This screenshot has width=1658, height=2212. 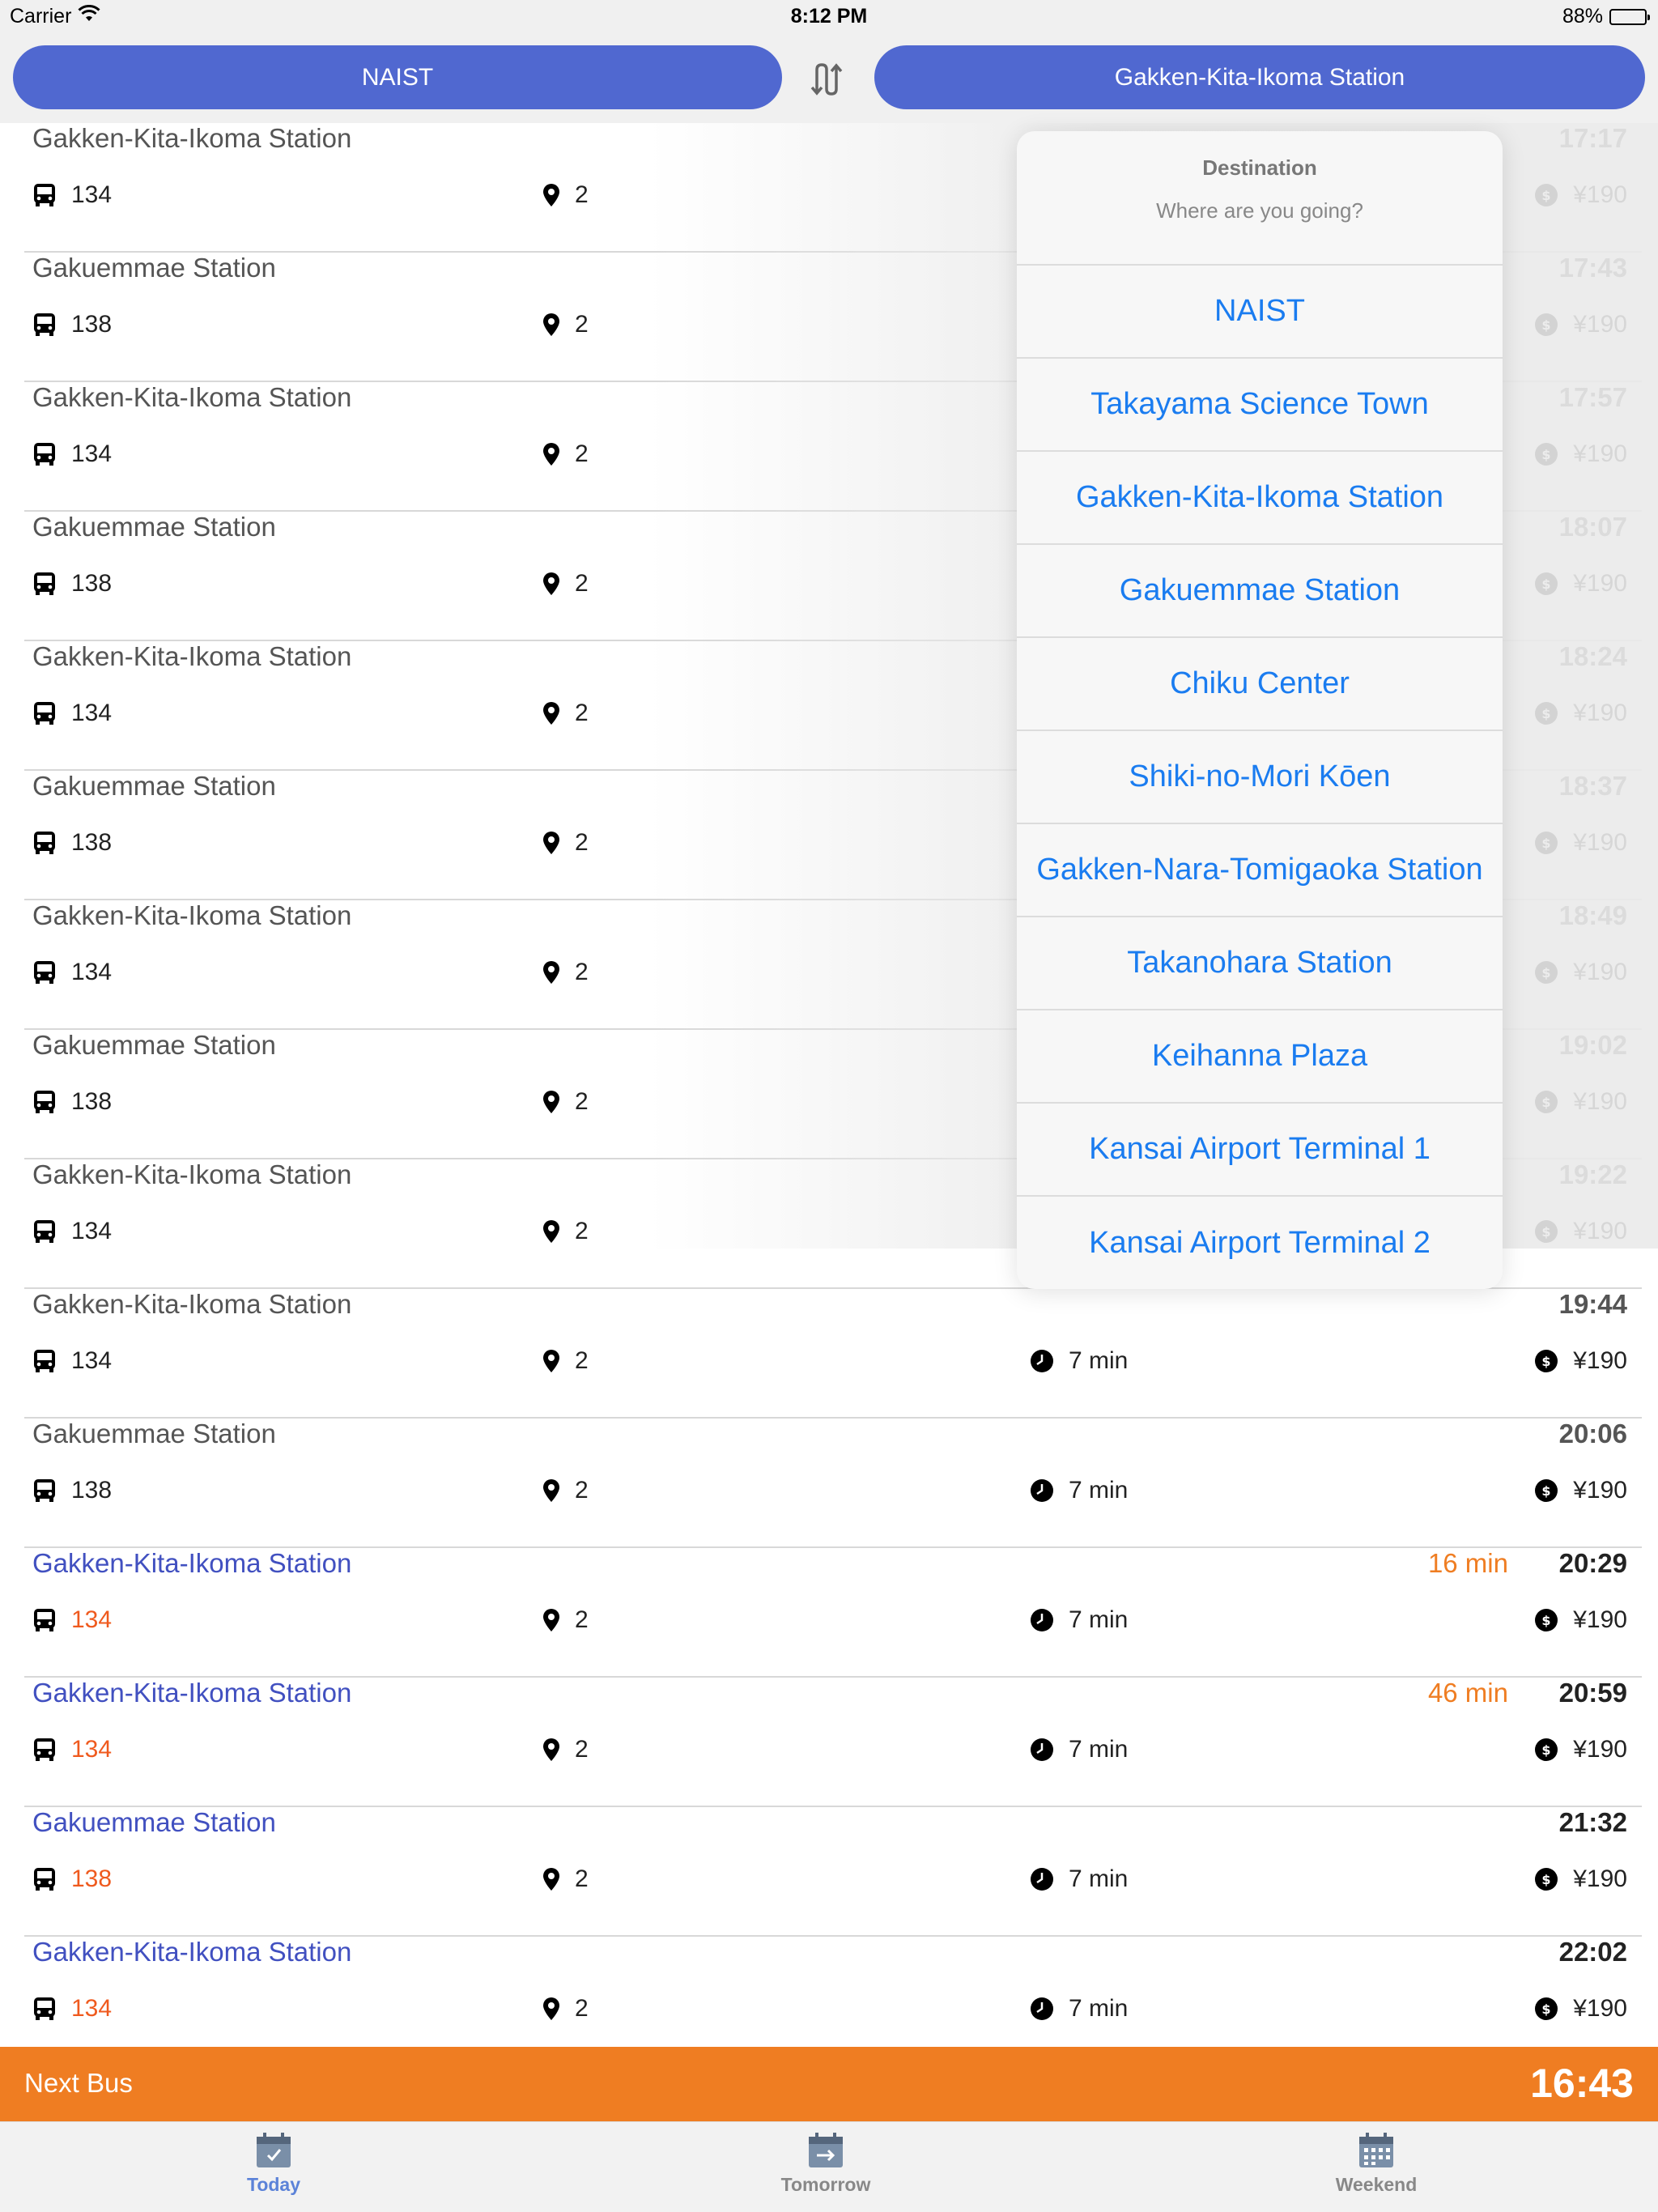 What do you see at coordinates (1592, 1952) in the screenshot?
I see `row-departure-time: 22:02` at bounding box center [1592, 1952].